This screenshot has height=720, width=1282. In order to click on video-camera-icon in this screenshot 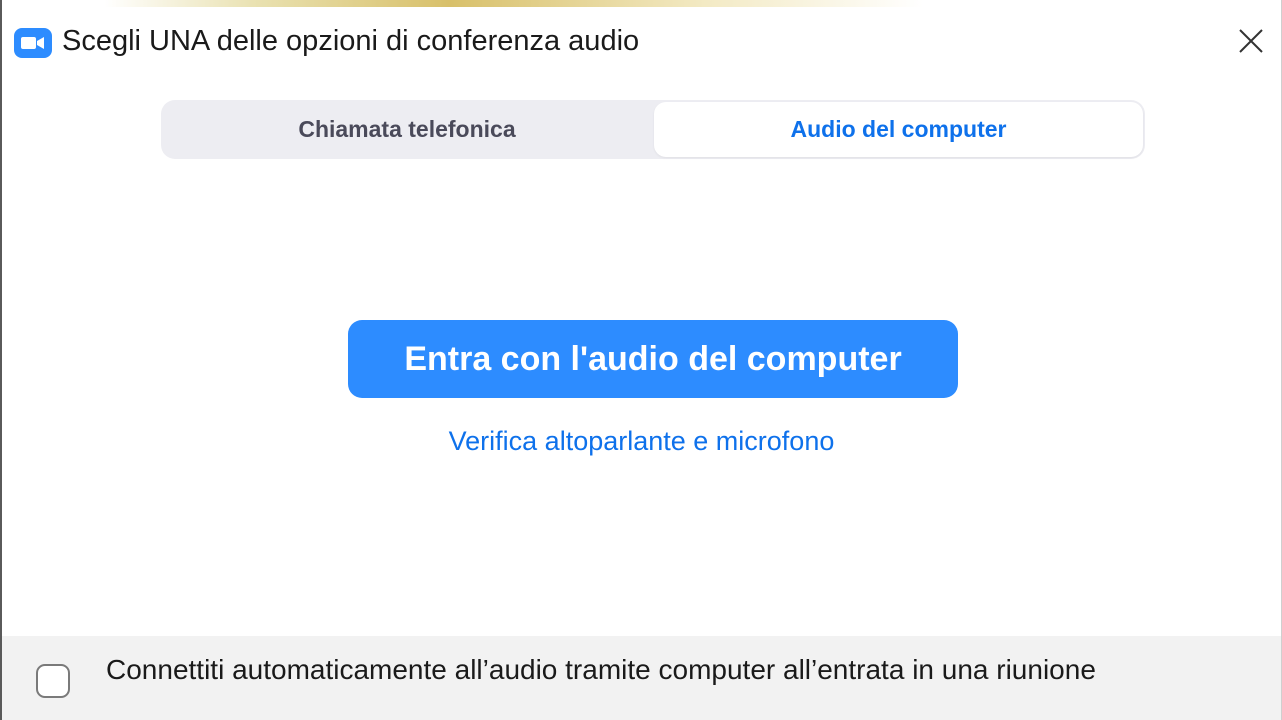, I will do `click(33, 43)`.